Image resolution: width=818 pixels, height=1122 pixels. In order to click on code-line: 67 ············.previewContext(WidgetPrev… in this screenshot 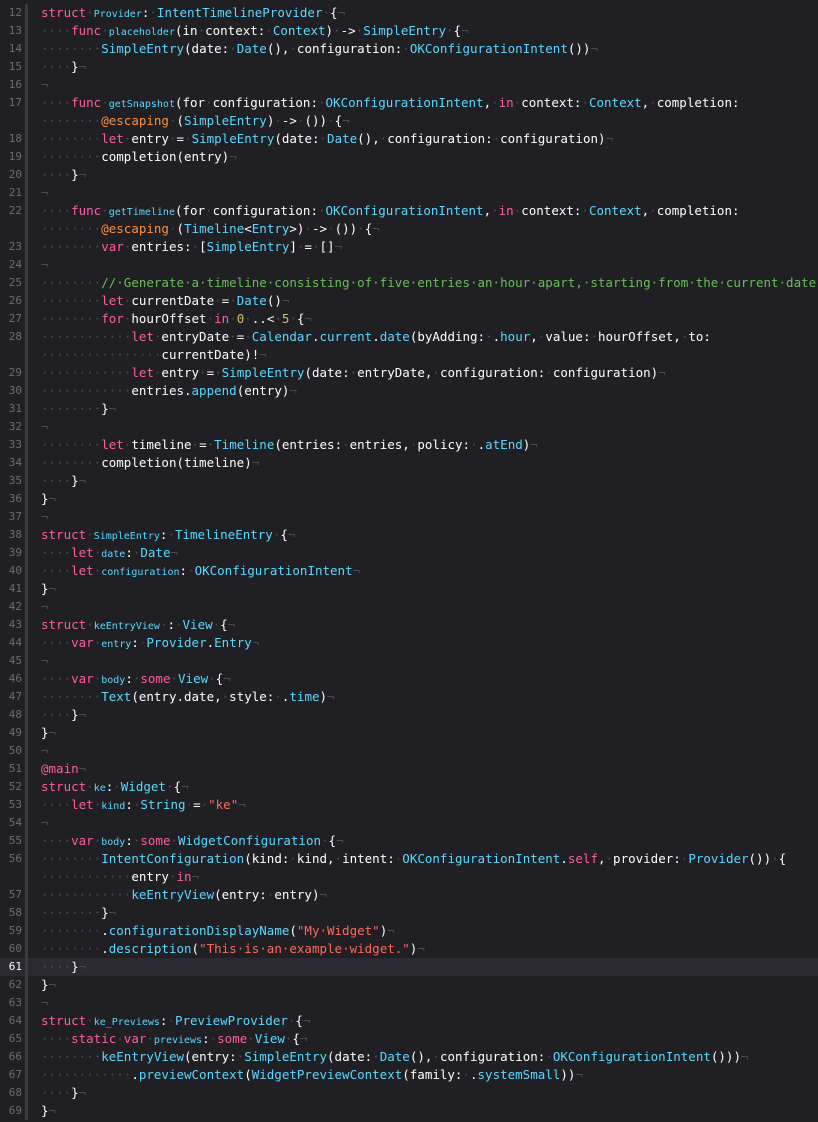, I will do `click(409, 1075)`.